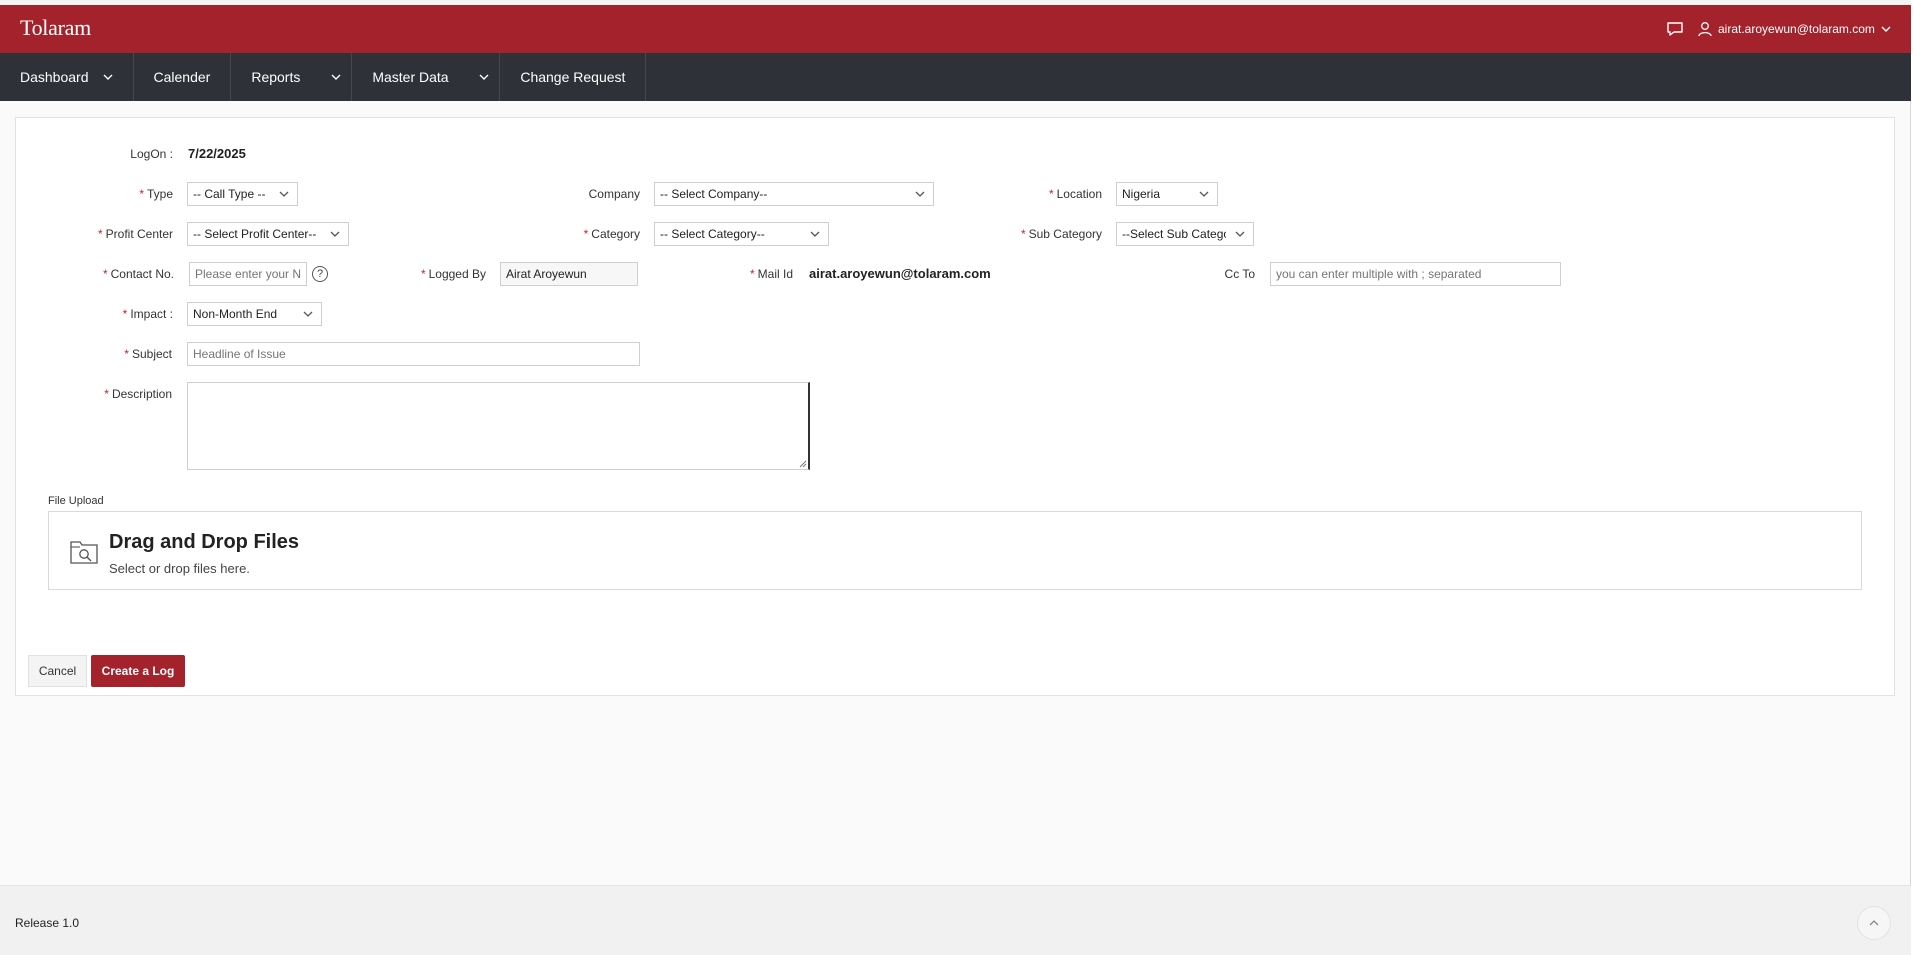  Describe the element at coordinates (498, 426) in the screenshot. I see `description-textarea` at that location.